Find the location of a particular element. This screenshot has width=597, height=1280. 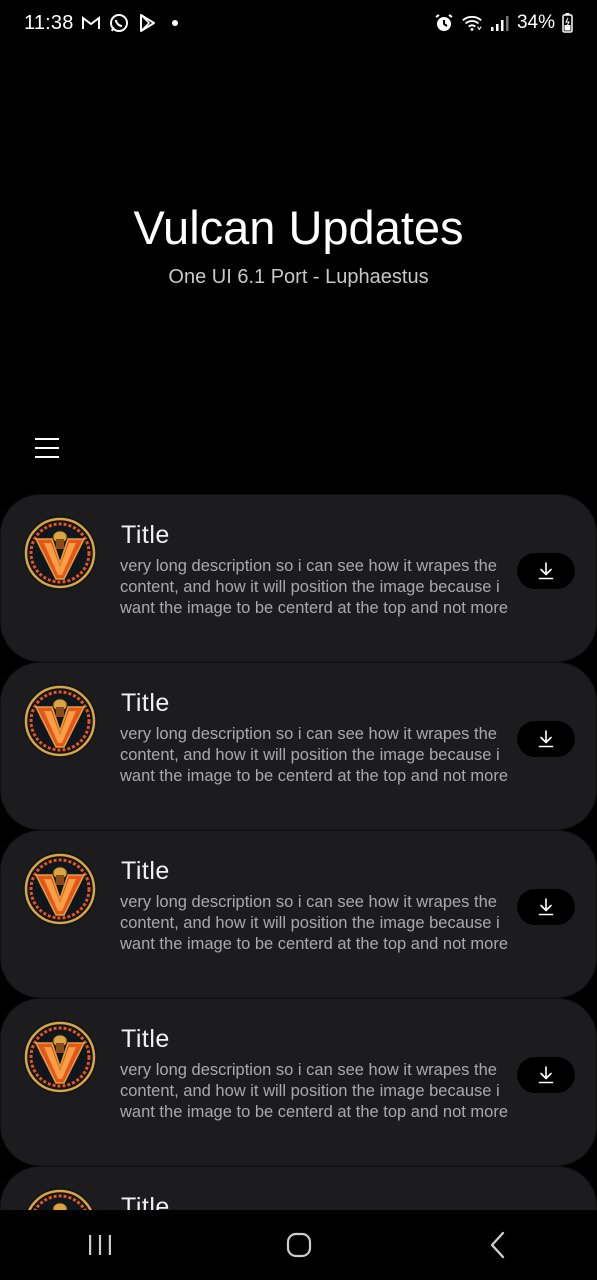

app-title: Vulcan Updates is located at coordinates (298, 227).